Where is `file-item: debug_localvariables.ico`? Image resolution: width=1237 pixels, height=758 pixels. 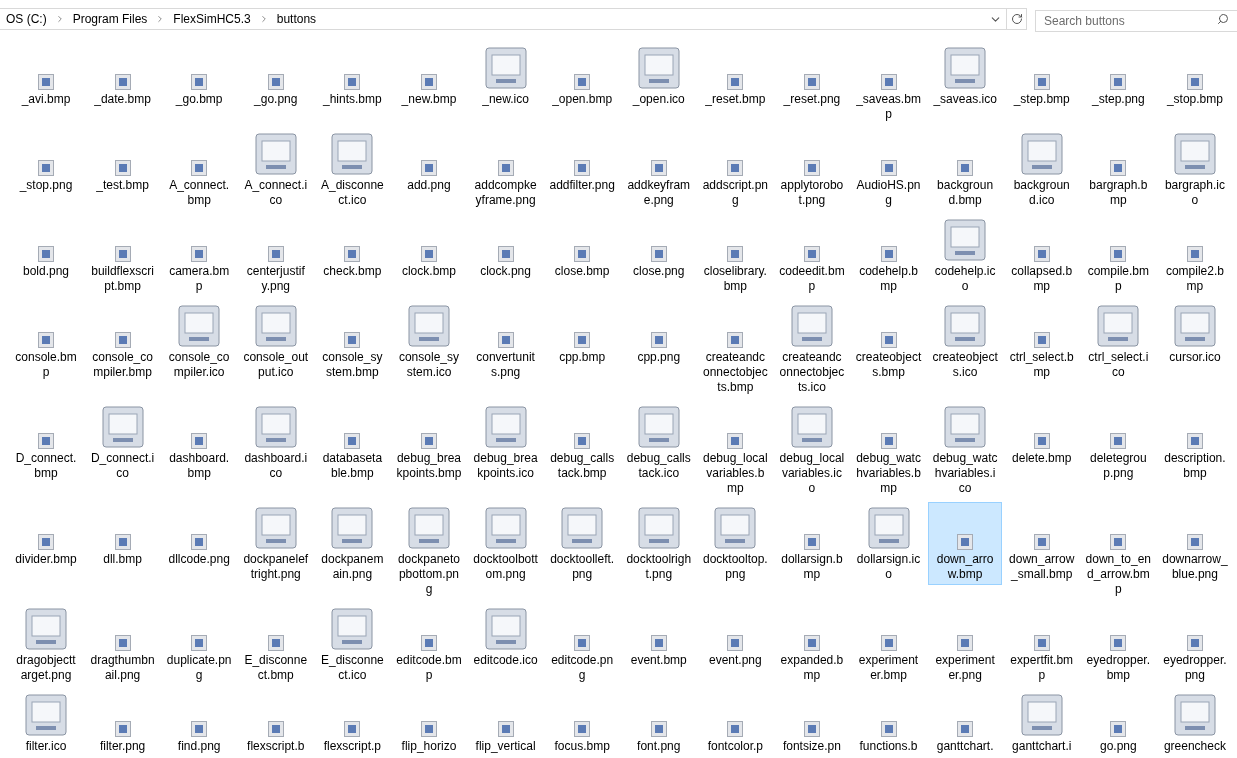 file-item: debug_localvariables.ico is located at coordinates (811, 450).